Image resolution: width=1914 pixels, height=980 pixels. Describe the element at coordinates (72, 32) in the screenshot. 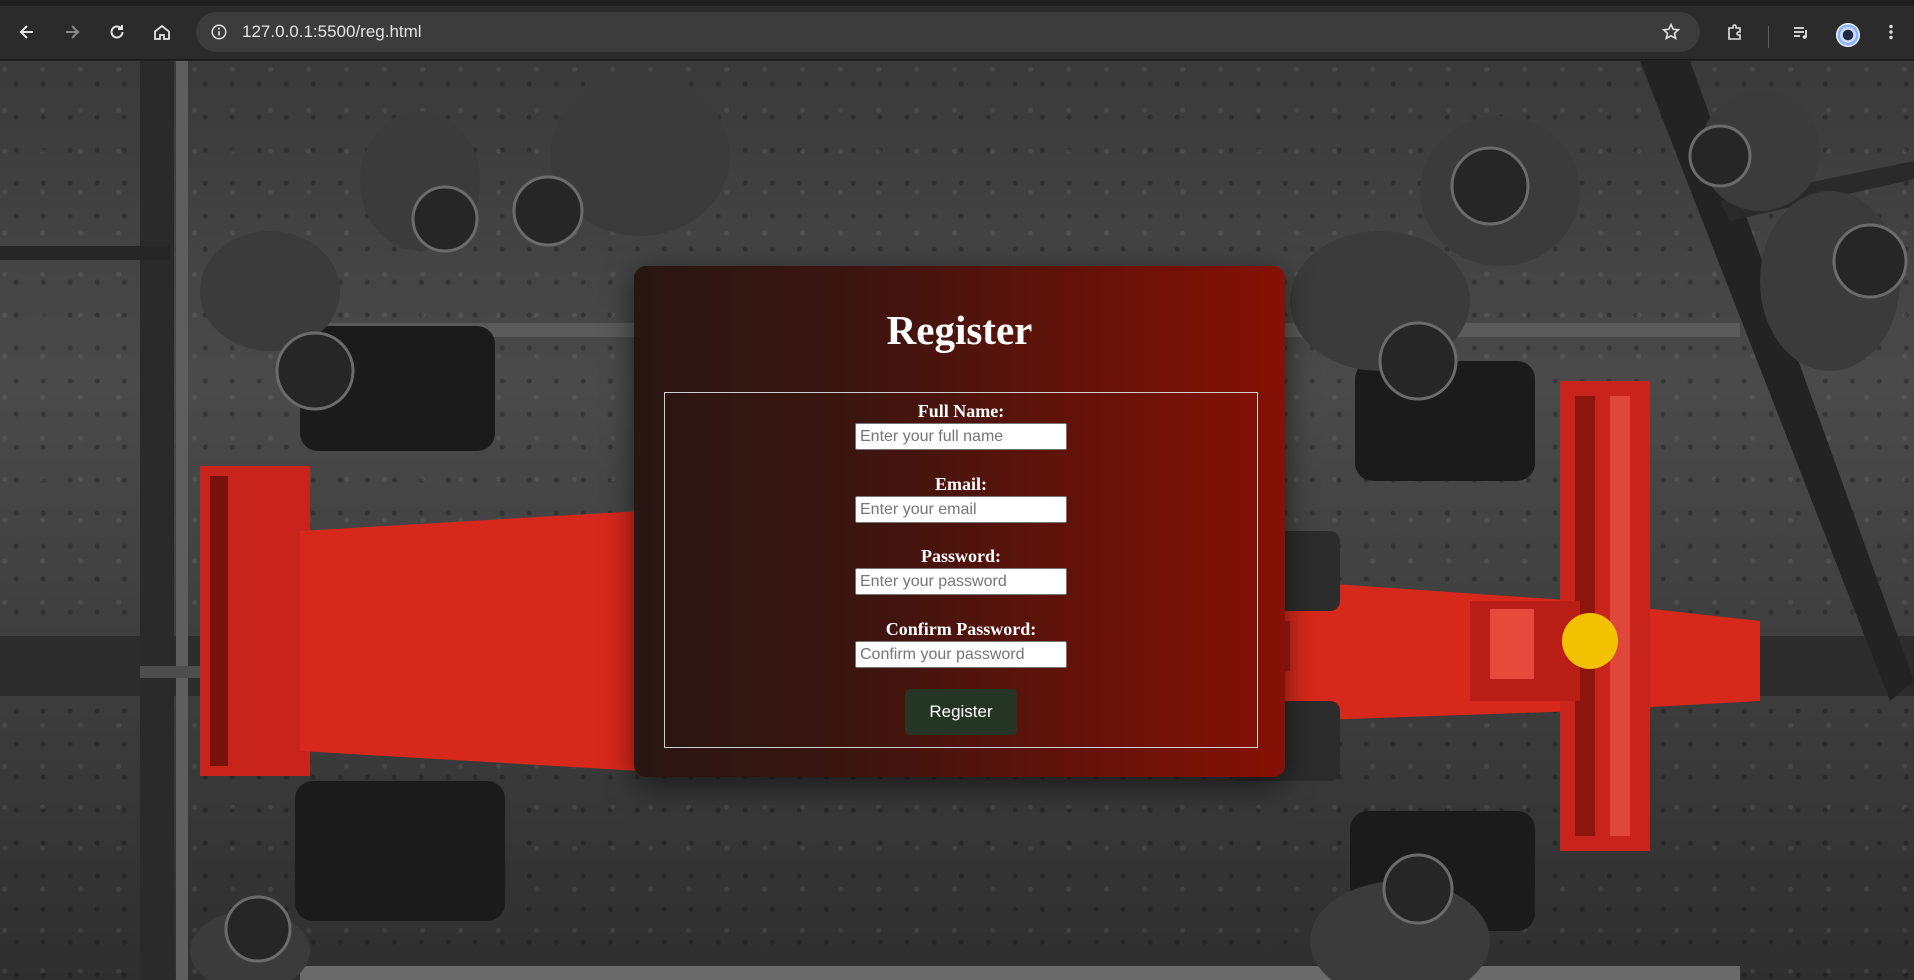

I see `forward-icon` at that location.